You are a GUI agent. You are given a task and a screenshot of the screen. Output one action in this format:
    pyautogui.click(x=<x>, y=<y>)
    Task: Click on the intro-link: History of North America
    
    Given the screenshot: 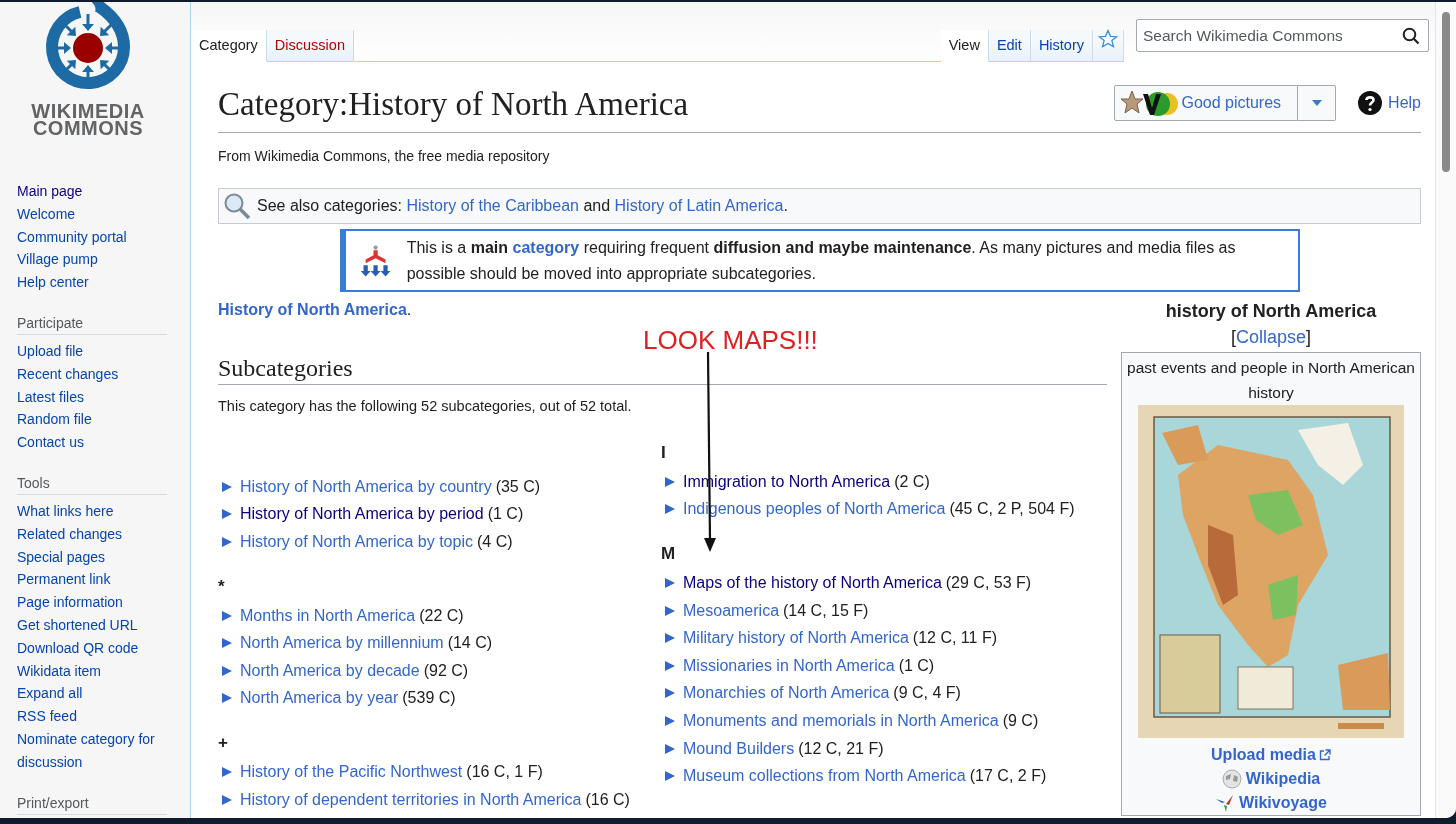 What is the action you would take?
    pyautogui.click(x=312, y=309)
    